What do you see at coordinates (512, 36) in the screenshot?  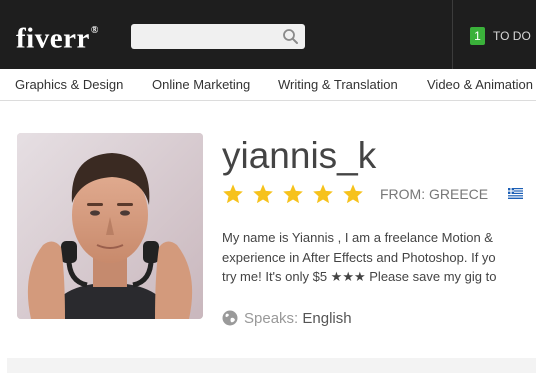 I see `todo-link: TO DO` at bounding box center [512, 36].